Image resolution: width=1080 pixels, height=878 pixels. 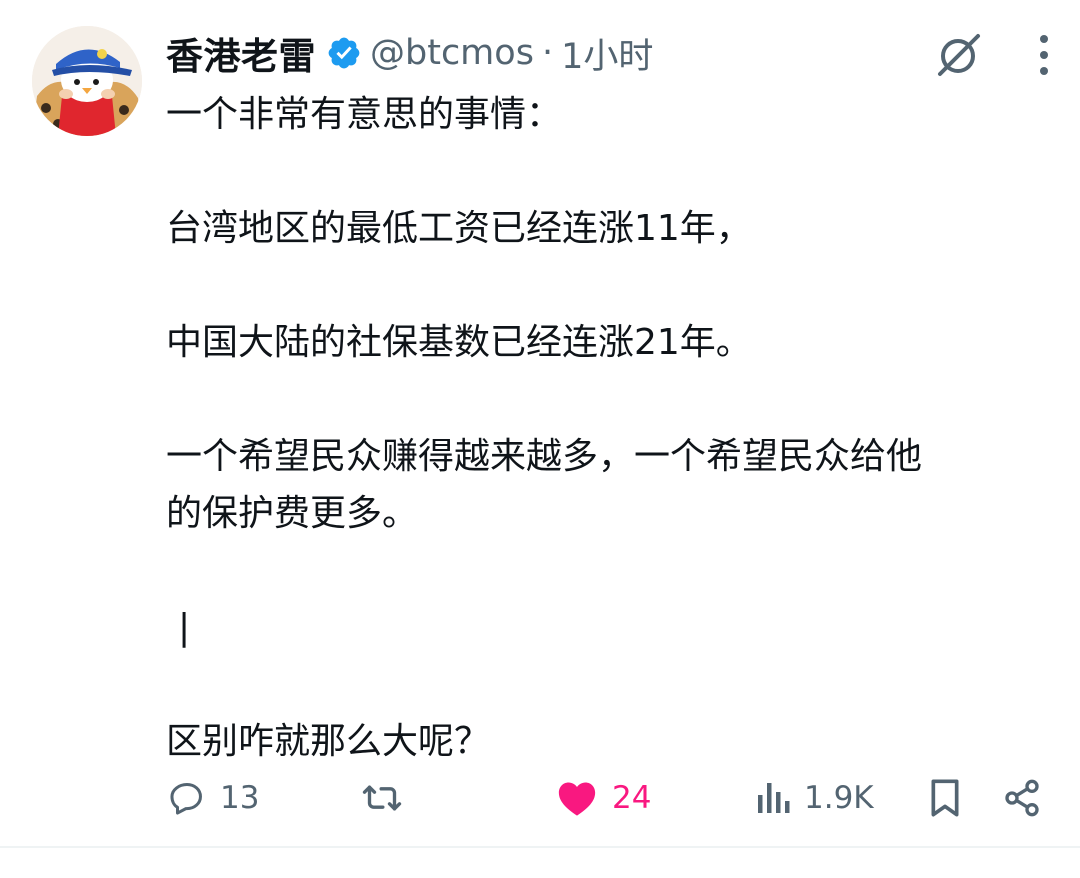 I want to click on tweet-divider, so click(x=540, y=847).